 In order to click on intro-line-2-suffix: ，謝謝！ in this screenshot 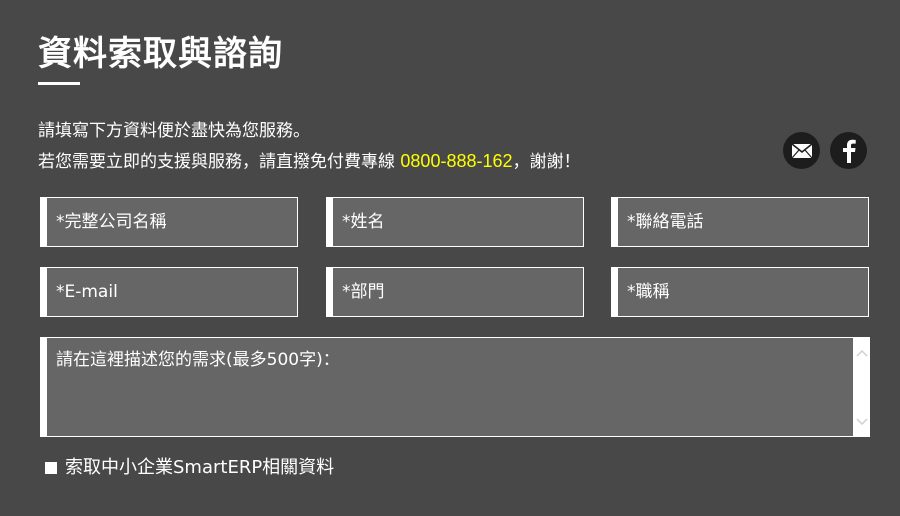, I will do `click(546, 162)`.